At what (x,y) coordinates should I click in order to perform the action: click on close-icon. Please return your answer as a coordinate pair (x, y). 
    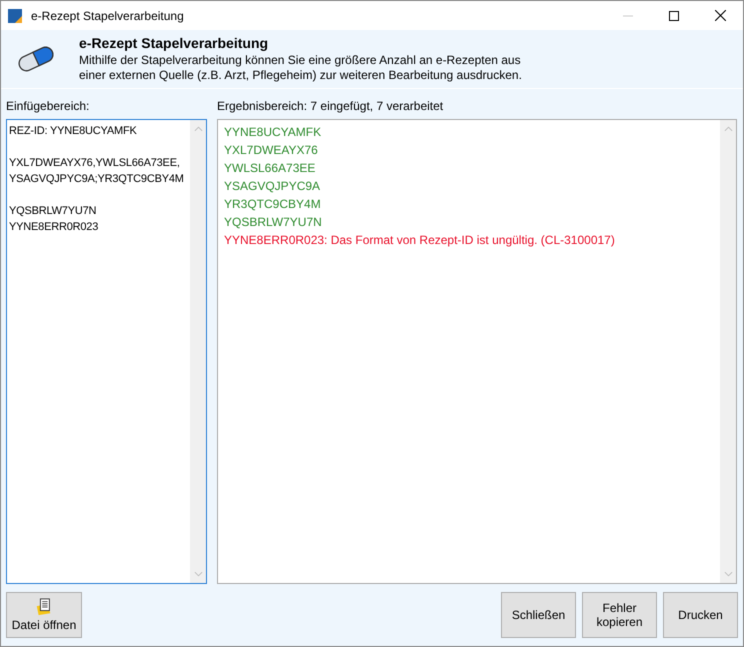
    Looking at the image, I should click on (720, 15).